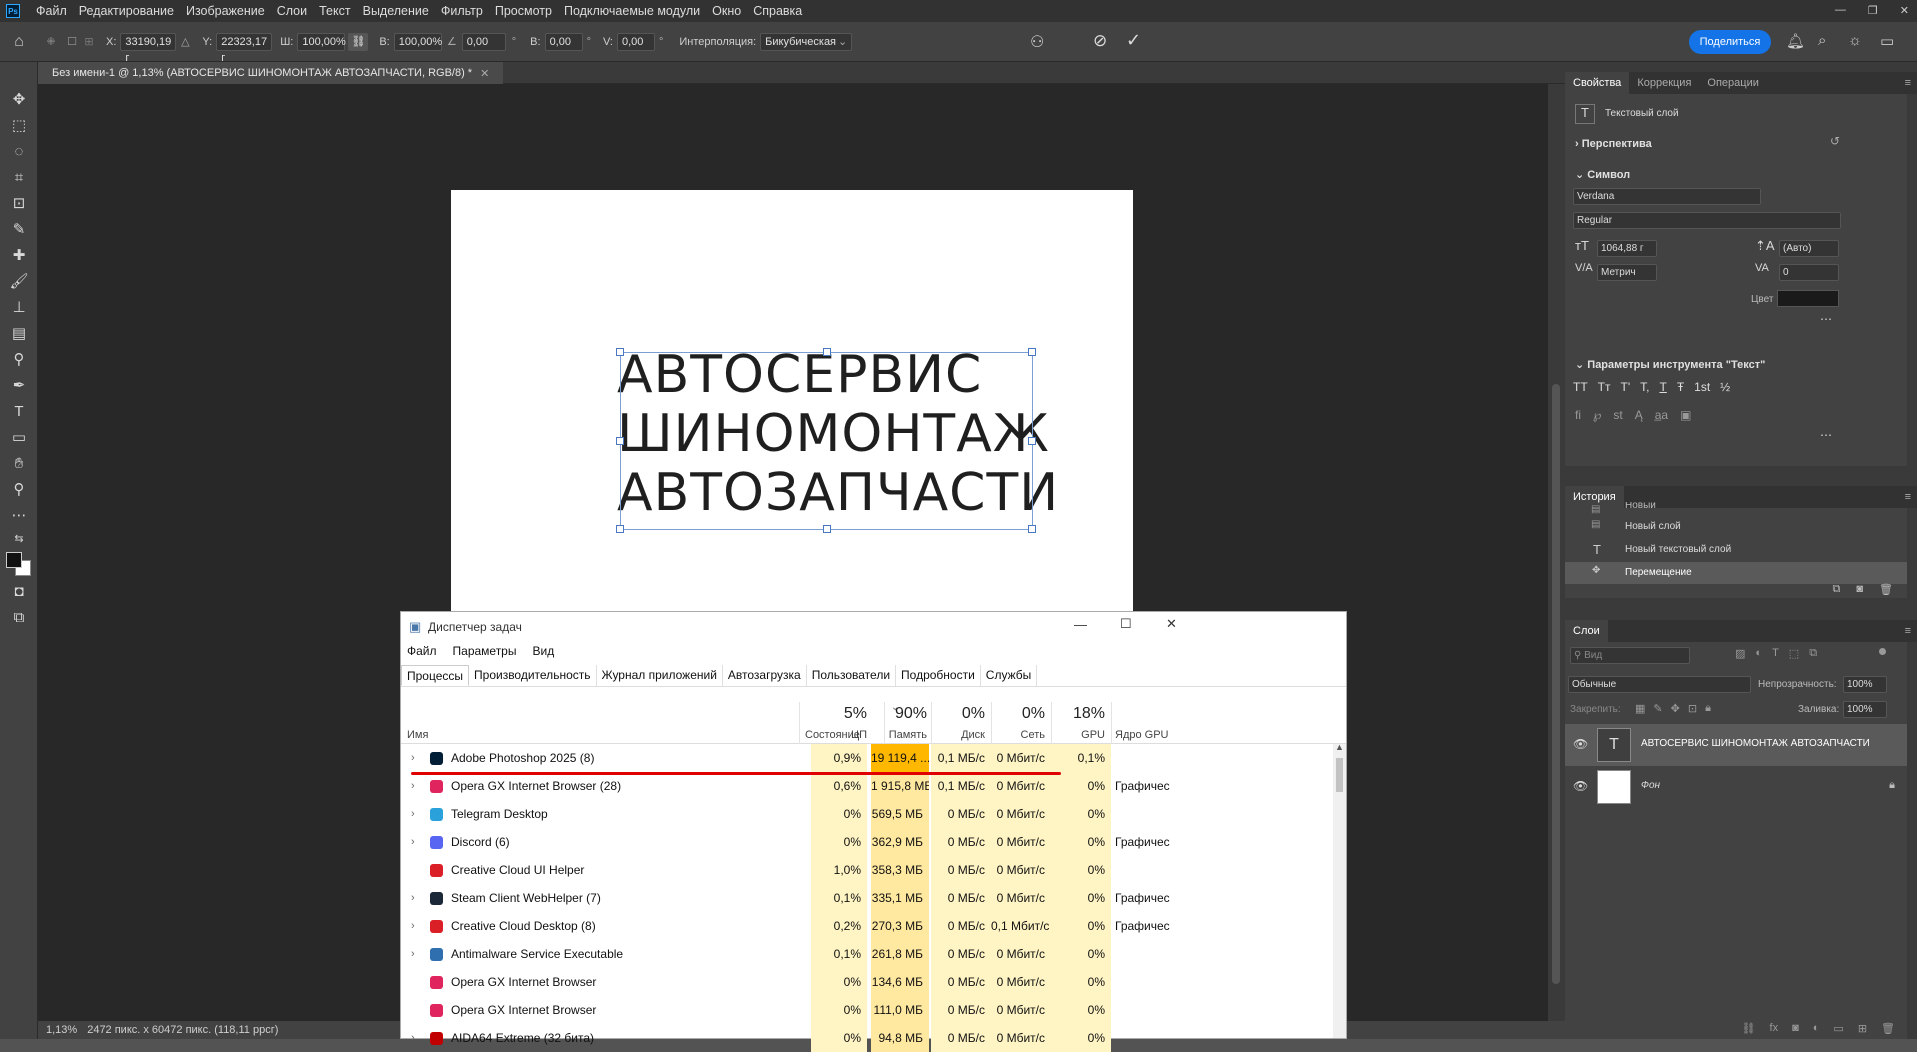 The image size is (1917, 1052). What do you see at coordinates (1730, 42) in the screenshot?
I see `share-button: Поделиться` at bounding box center [1730, 42].